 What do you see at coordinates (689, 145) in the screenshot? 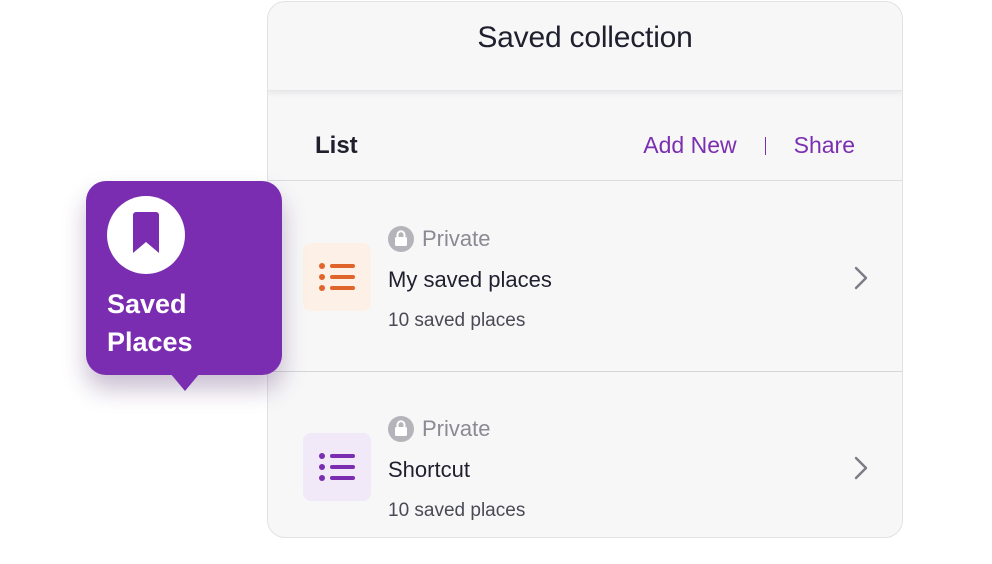
I see `add-new-link: Add New` at bounding box center [689, 145].